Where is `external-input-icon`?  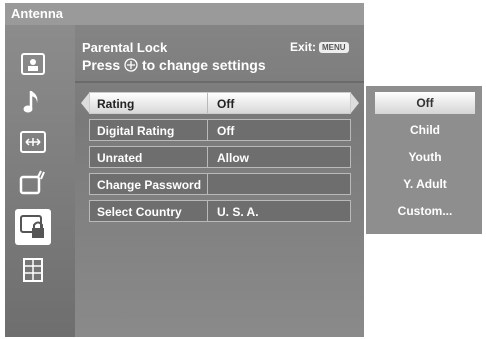 external-input-icon is located at coordinates (33, 182).